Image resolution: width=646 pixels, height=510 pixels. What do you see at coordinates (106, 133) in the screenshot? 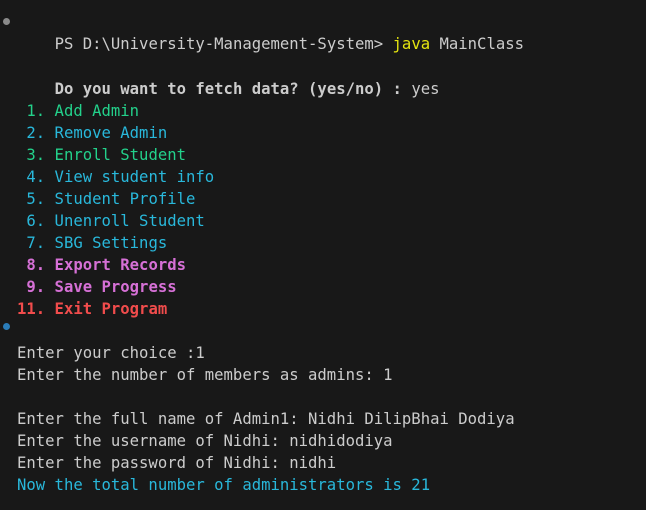
I see `menu-item-label: Remove Admin` at bounding box center [106, 133].